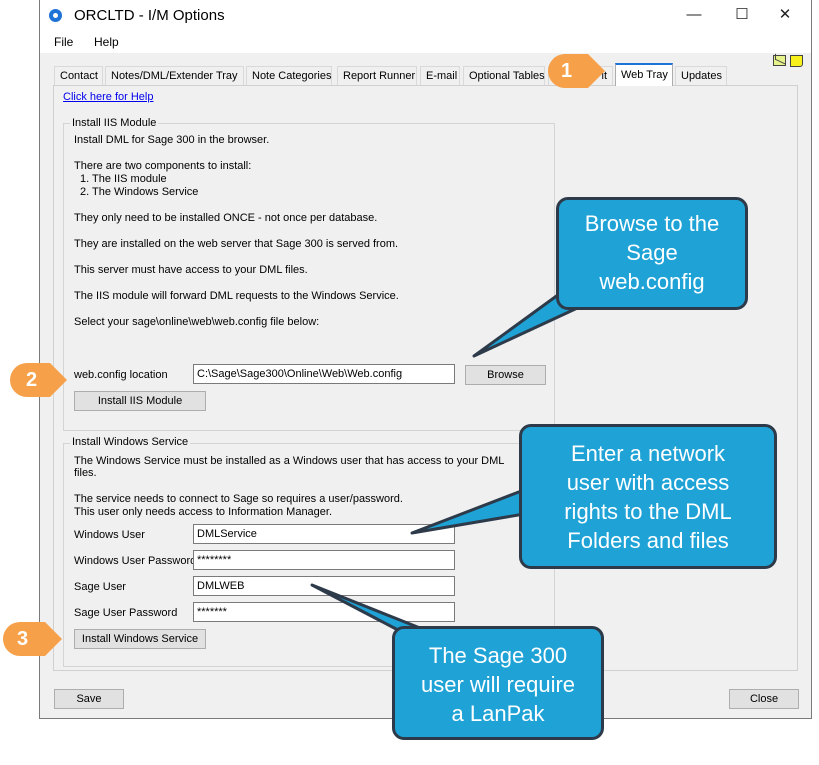 This screenshot has width=819, height=765. What do you see at coordinates (652, 223) in the screenshot?
I see `browse-callout-line-1: Browse to the` at bounding box center [652, 223].